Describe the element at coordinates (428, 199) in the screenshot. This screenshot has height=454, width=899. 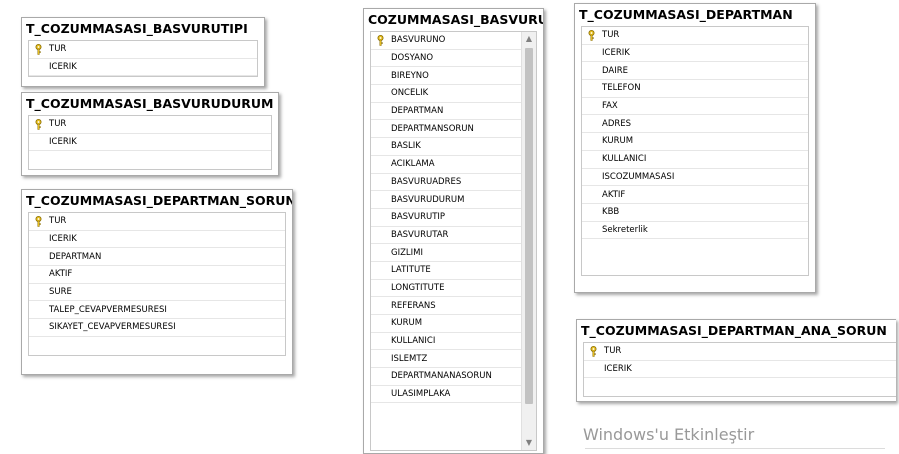
I see `column-name: BASVURUDURUM` at that location.